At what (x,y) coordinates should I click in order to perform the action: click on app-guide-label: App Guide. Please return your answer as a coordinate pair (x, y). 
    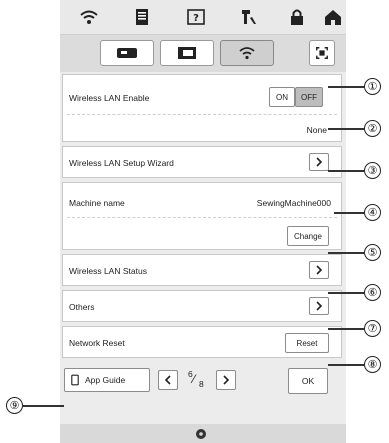
    Looking at the image, I should click on (105, 380).